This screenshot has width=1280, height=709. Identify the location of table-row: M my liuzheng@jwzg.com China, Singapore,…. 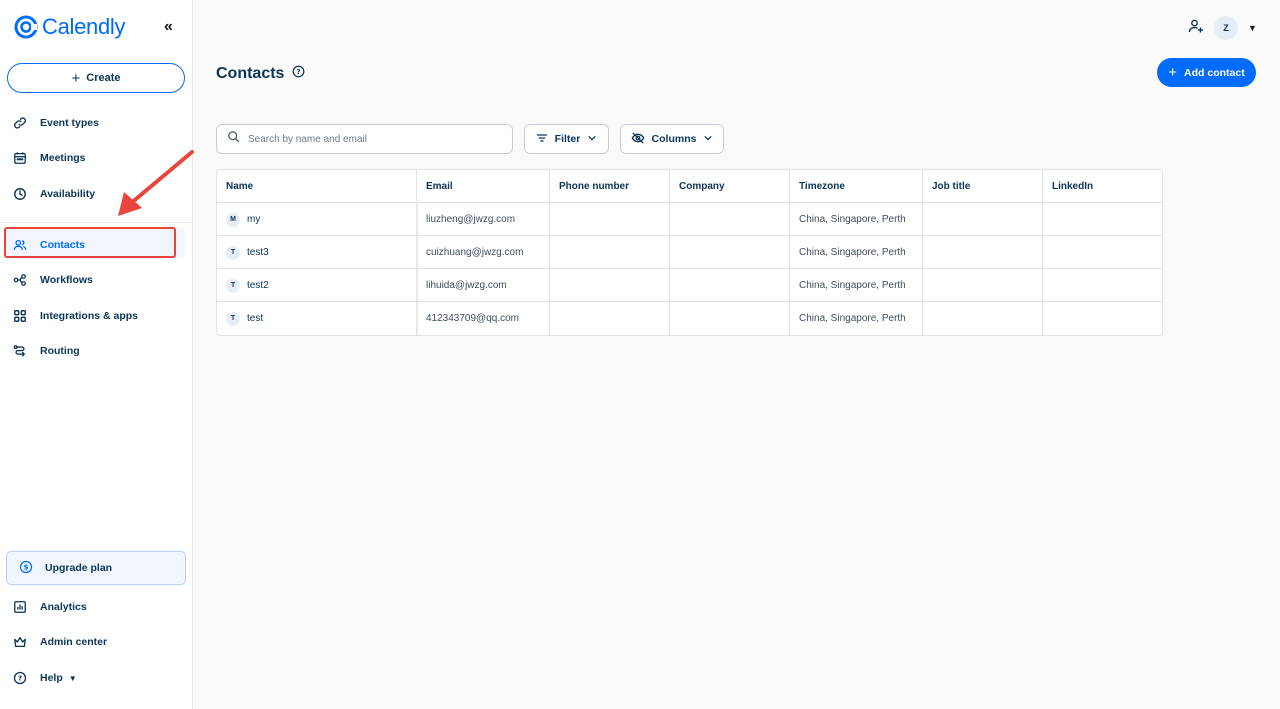
(689, 219).